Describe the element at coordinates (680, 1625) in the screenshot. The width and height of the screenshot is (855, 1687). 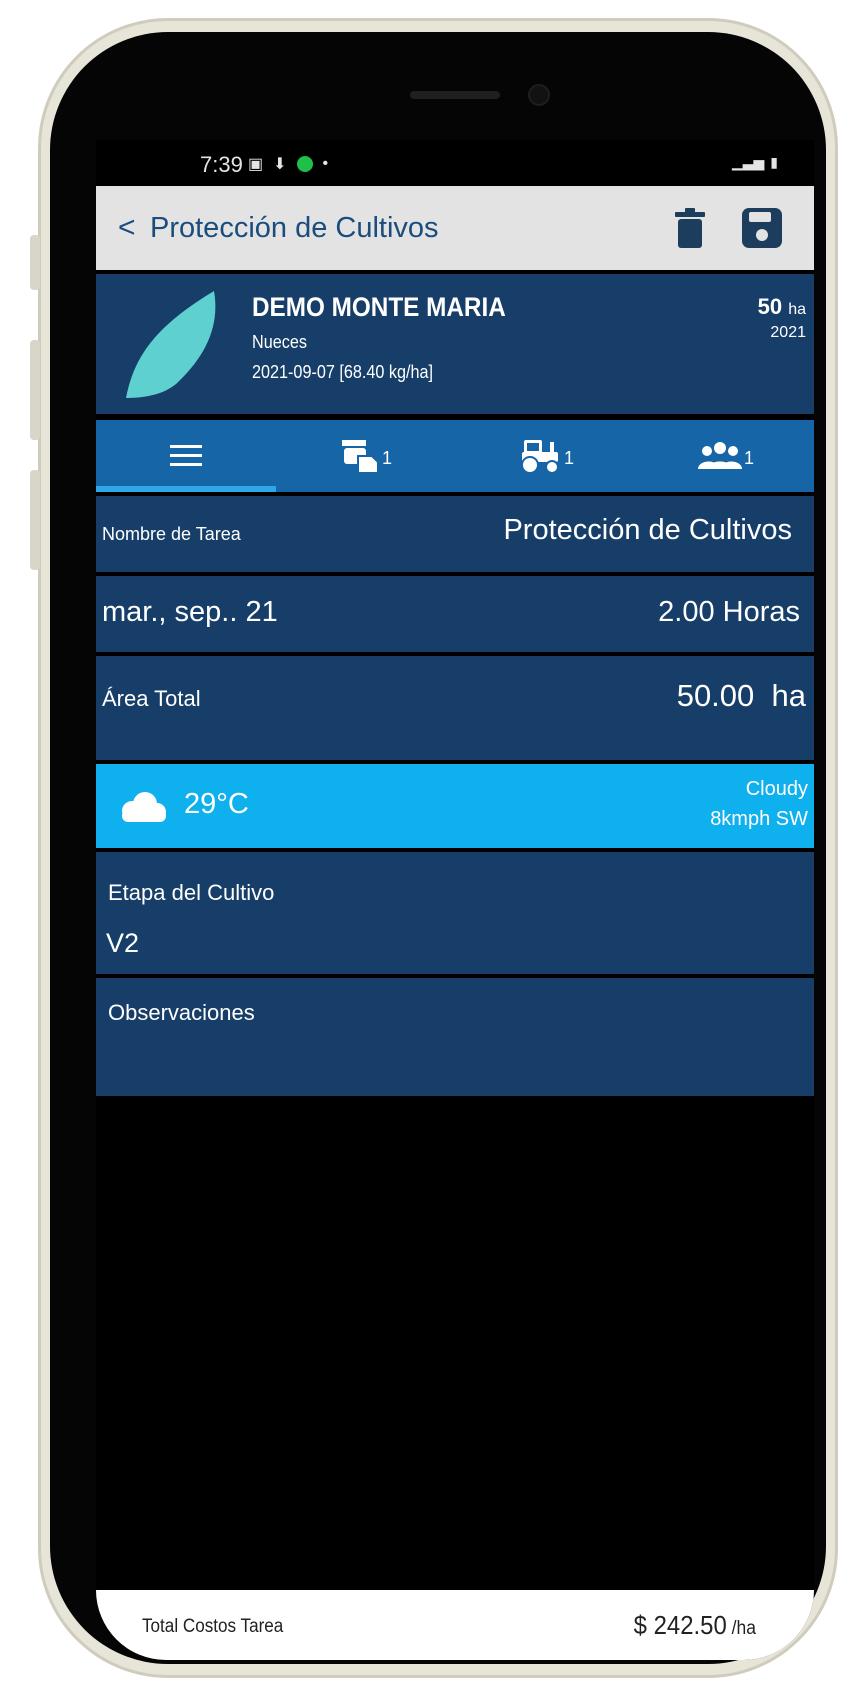
I see `total-cost-amount: $ 242.50` at that location.